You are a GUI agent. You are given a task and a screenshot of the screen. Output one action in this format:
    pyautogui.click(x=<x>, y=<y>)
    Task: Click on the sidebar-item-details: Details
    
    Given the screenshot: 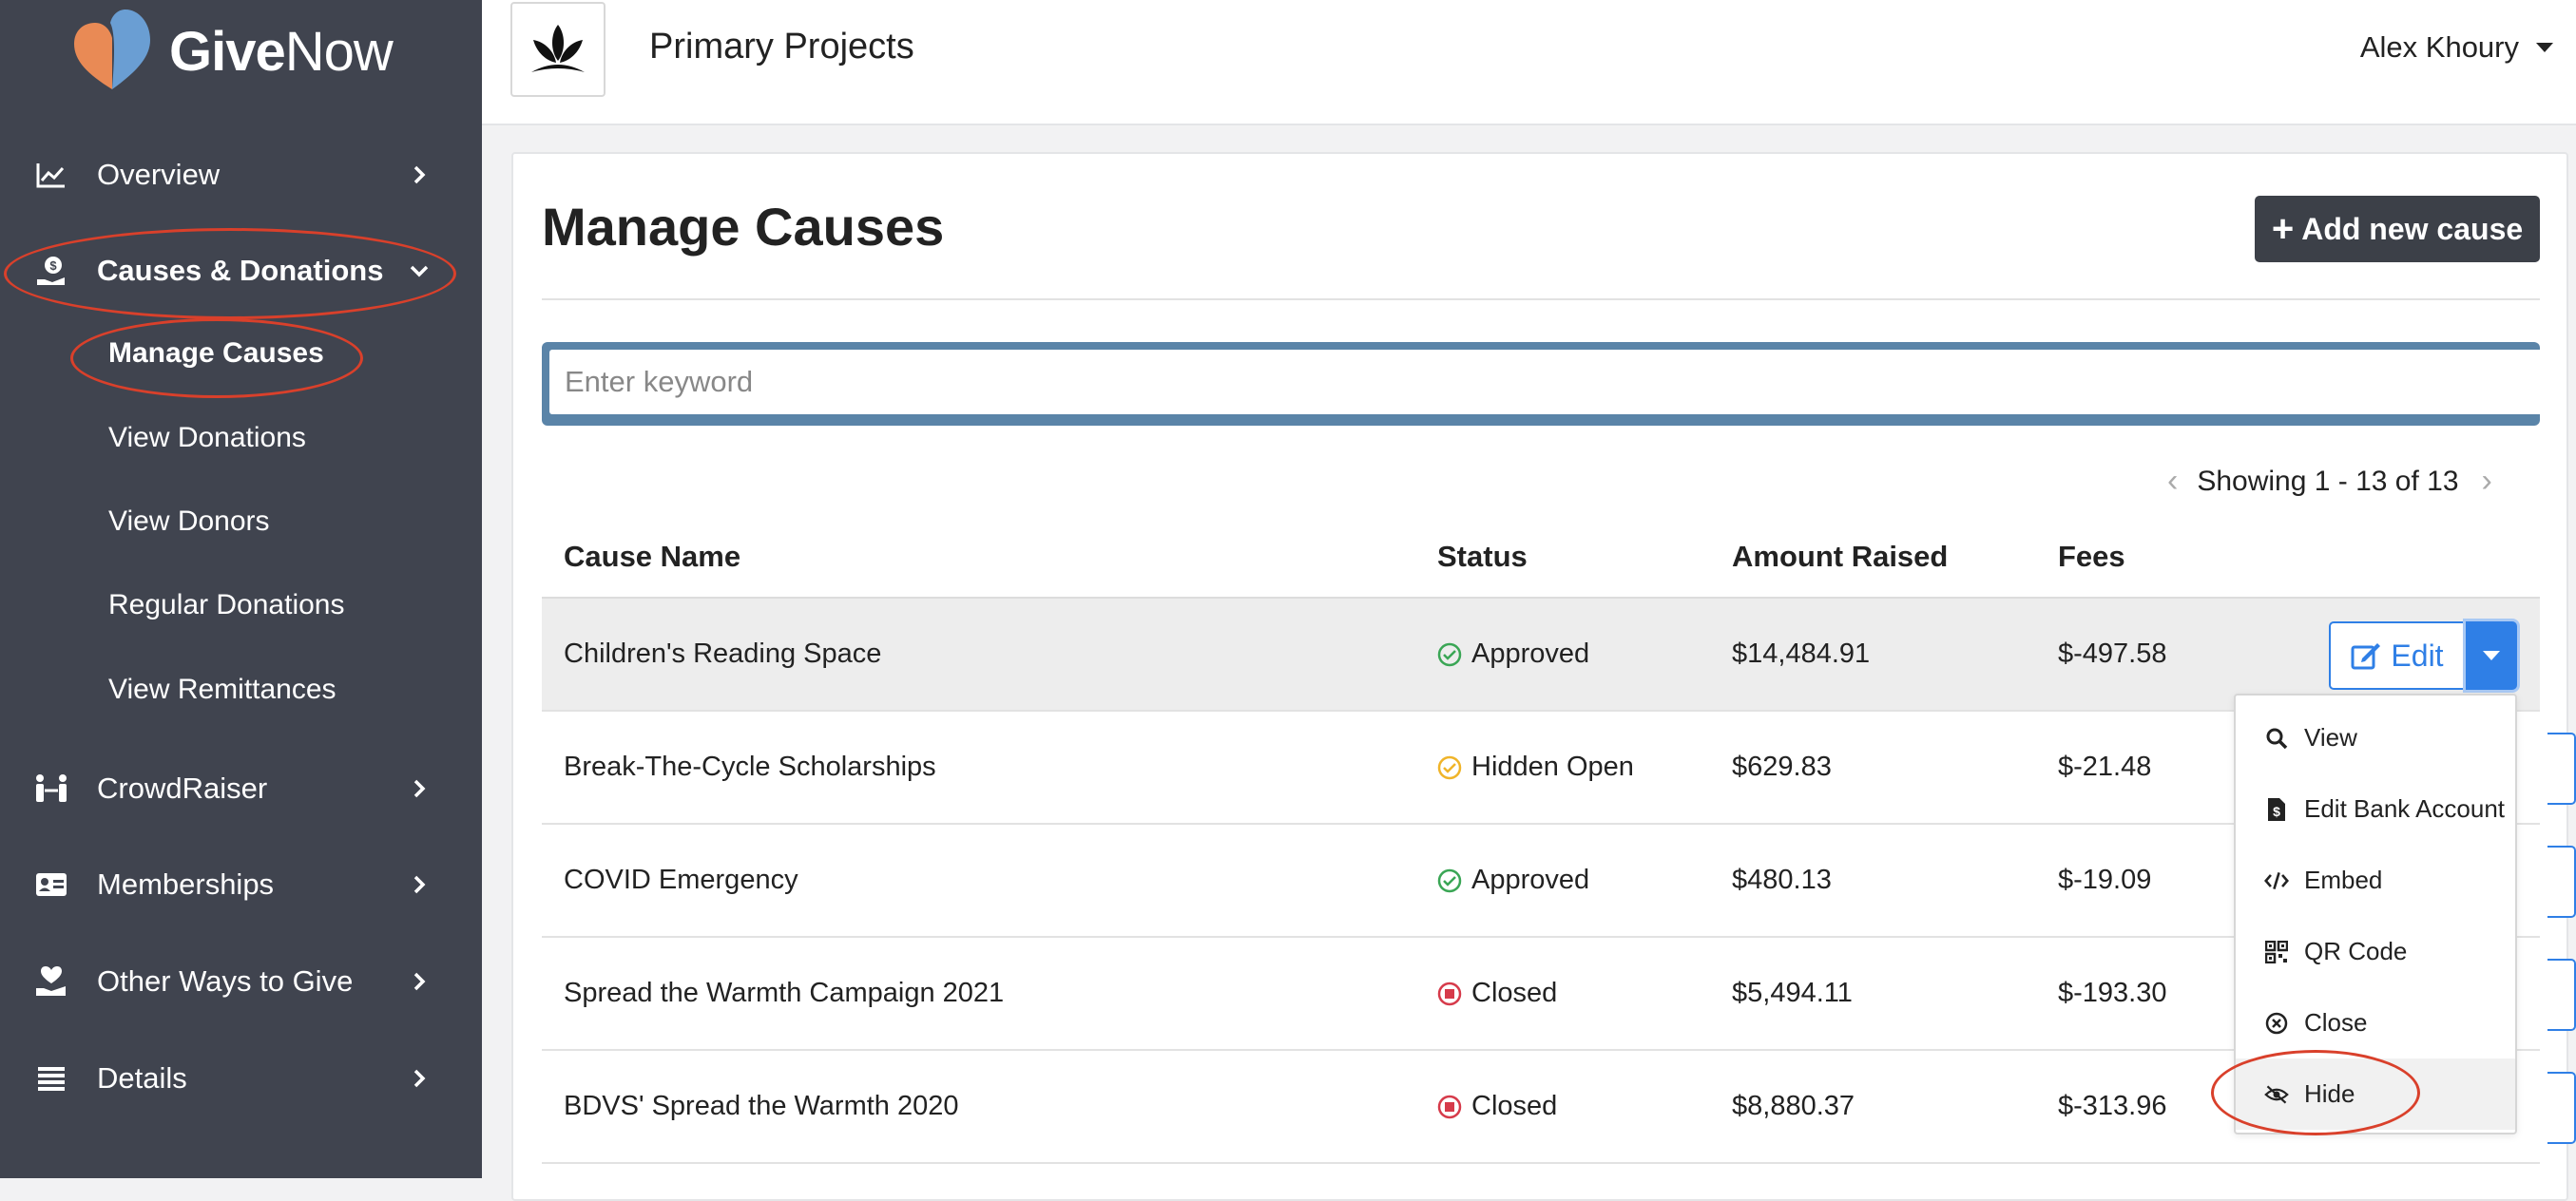 What is the action you would take?
    pyautogui.click(x=241, y=1078)
    